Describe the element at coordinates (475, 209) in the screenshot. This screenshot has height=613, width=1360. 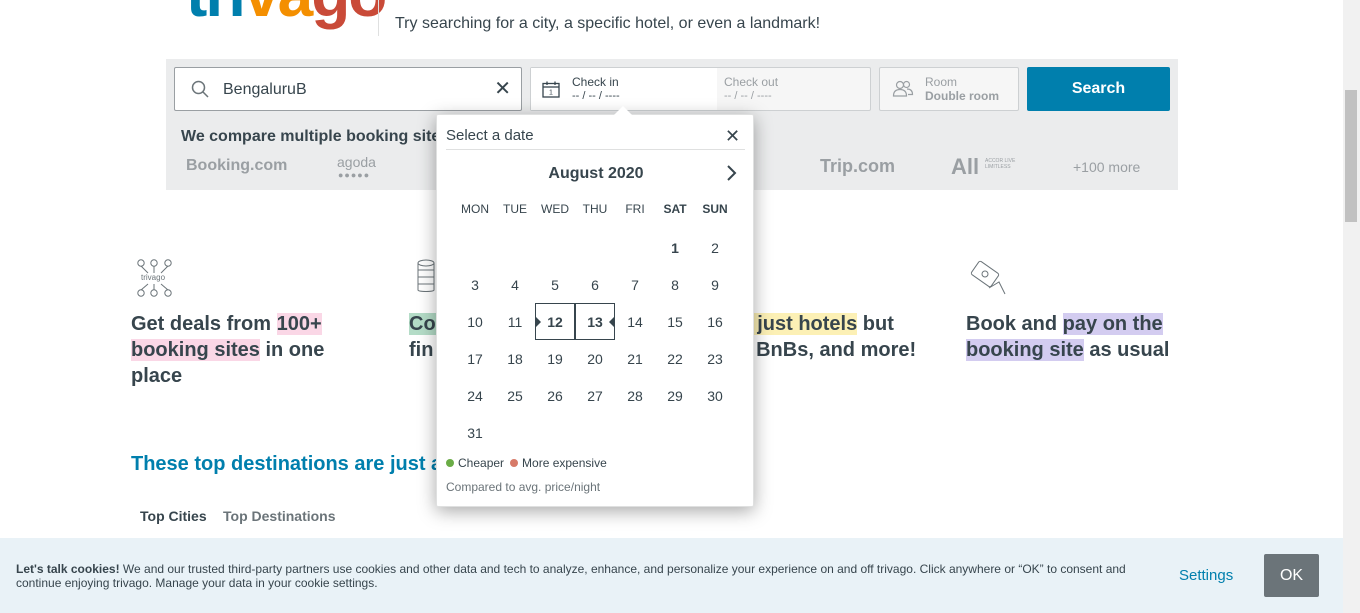
I see `weekday-label: MON` at that location.